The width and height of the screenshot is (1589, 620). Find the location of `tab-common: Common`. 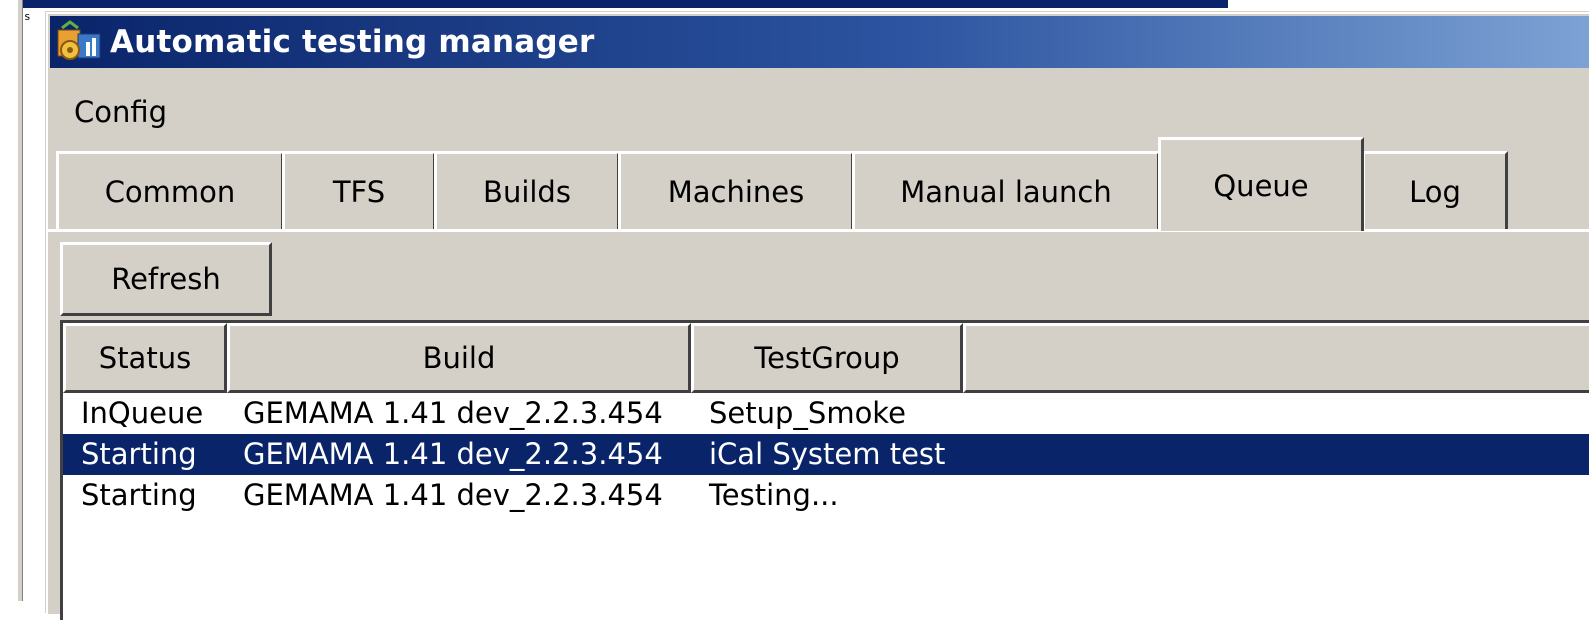

tab-common: Common is located at coordinates (170, 190).